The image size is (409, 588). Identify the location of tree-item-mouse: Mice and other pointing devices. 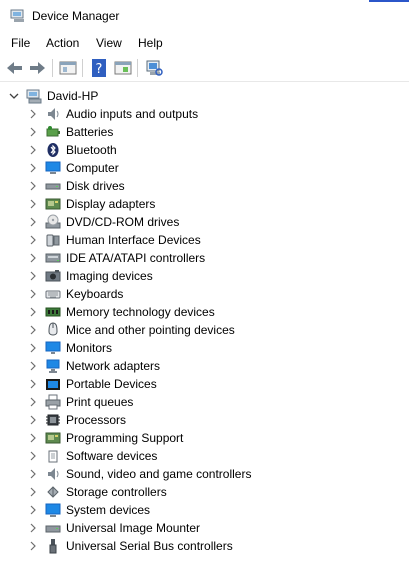
(200, 330).